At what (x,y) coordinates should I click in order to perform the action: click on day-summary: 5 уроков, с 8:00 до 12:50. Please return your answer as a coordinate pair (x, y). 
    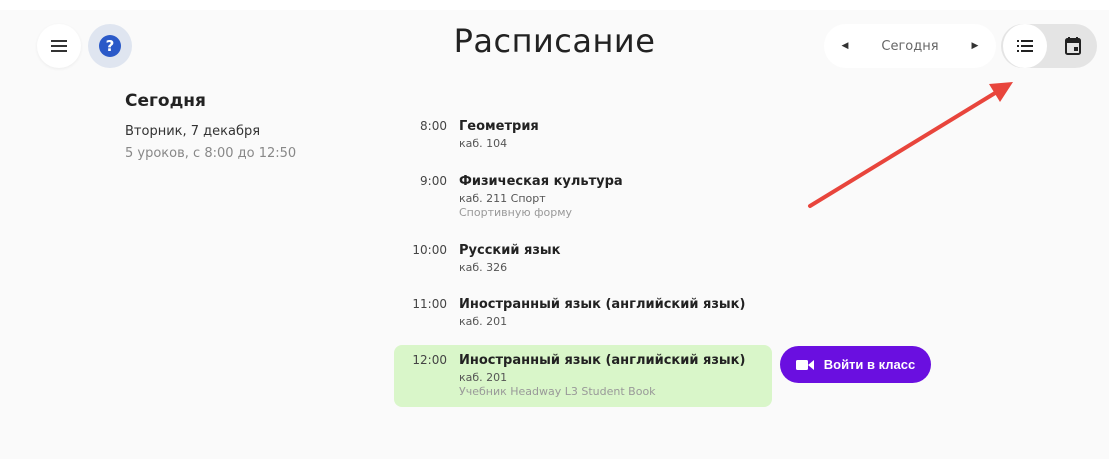
    Looking at the image, I should click on (211, 153).